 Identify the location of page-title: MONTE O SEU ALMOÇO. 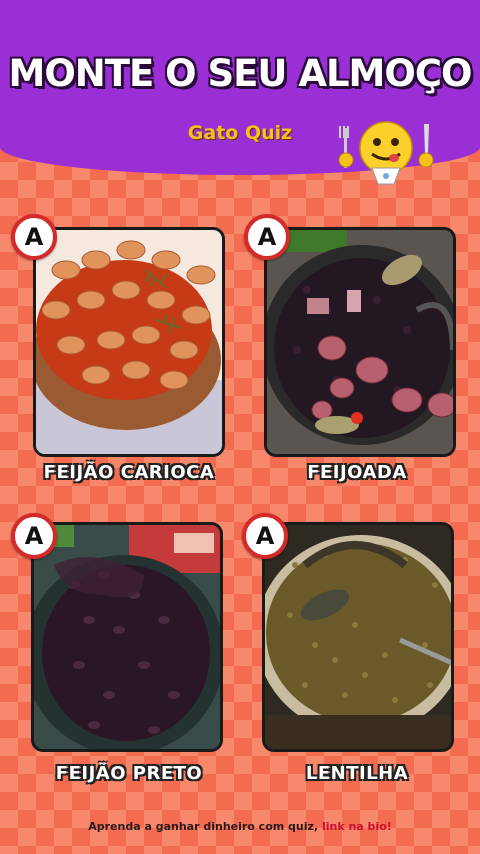
(240, 73).